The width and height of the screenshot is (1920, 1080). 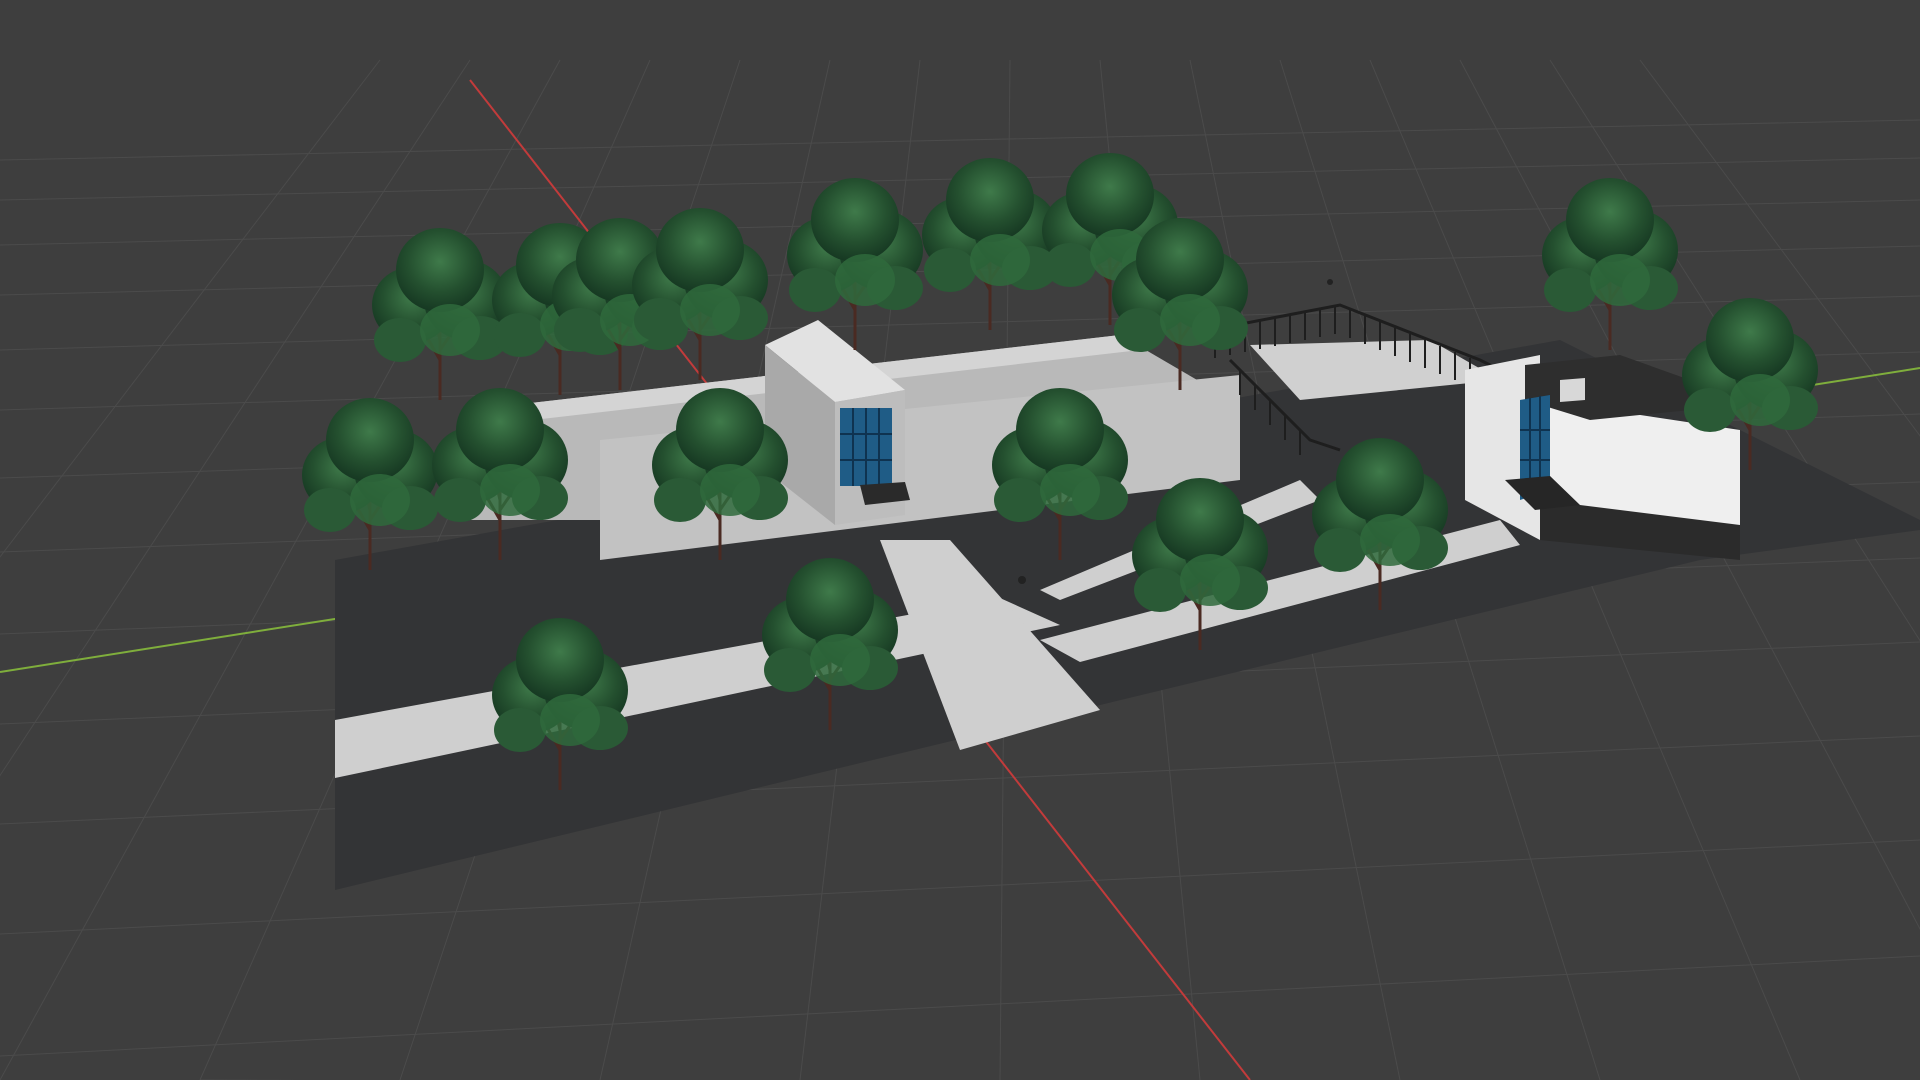 What do you see at coordinates (1022, 580) in the screenshot?
I see `object-origin-marker` at bounding box center [1022, 580].